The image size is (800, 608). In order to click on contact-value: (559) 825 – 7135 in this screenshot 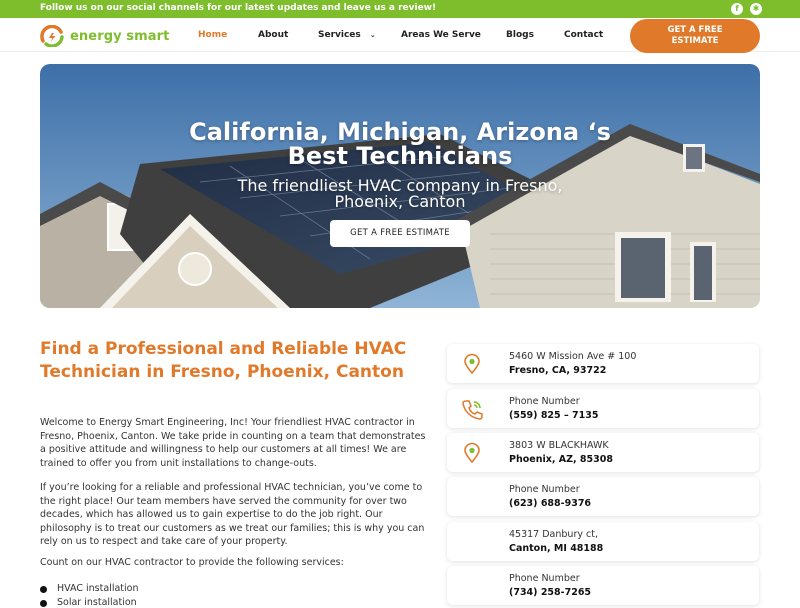, I will do `click(554, 415)`.